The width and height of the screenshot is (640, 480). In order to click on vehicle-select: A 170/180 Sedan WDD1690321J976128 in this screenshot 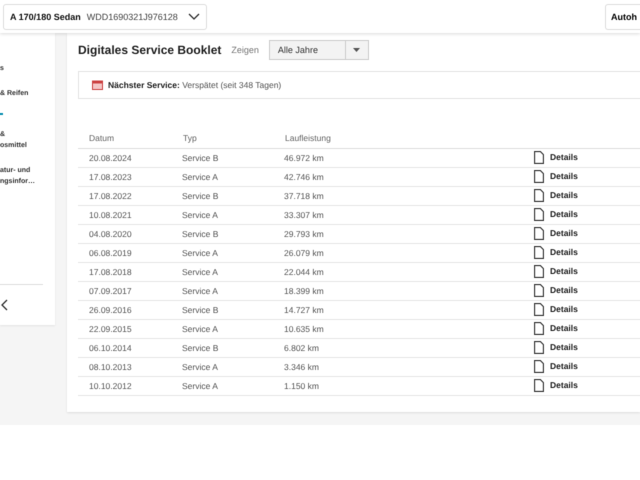, I will do `click(105, 17)`.